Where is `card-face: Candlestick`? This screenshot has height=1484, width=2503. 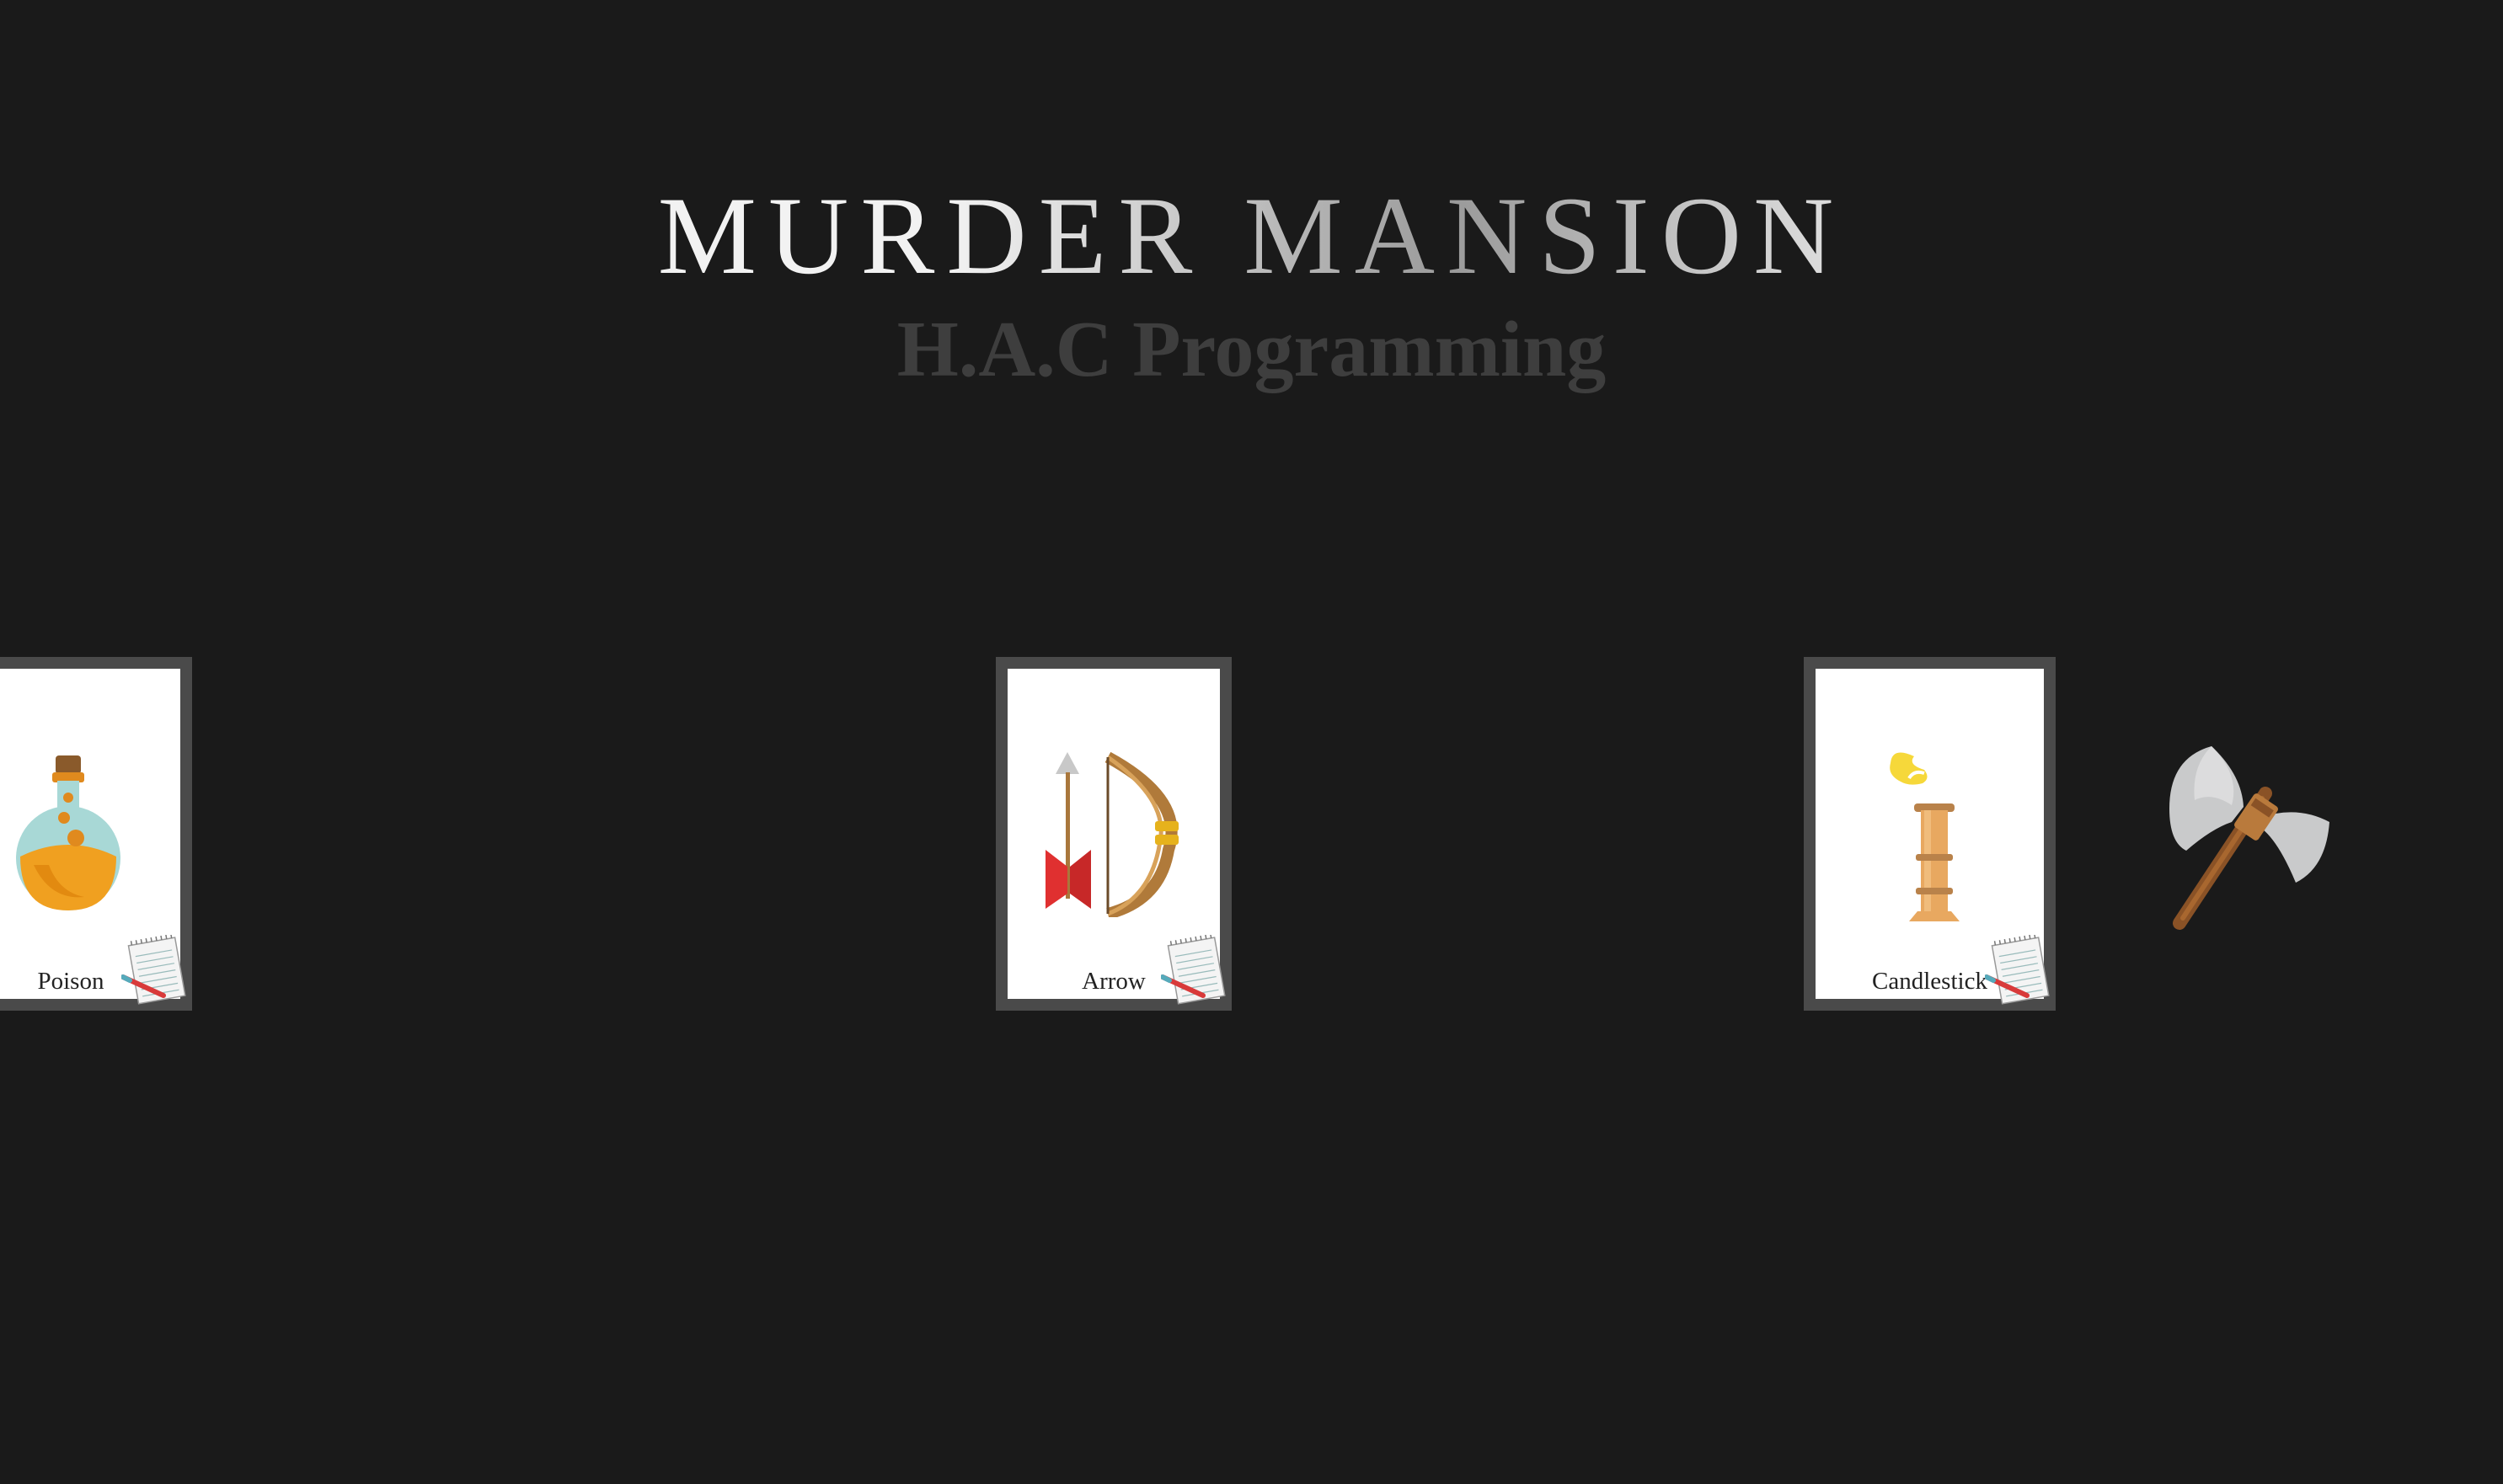
card-face: Candlestick is located at coordinates (1933, 837).